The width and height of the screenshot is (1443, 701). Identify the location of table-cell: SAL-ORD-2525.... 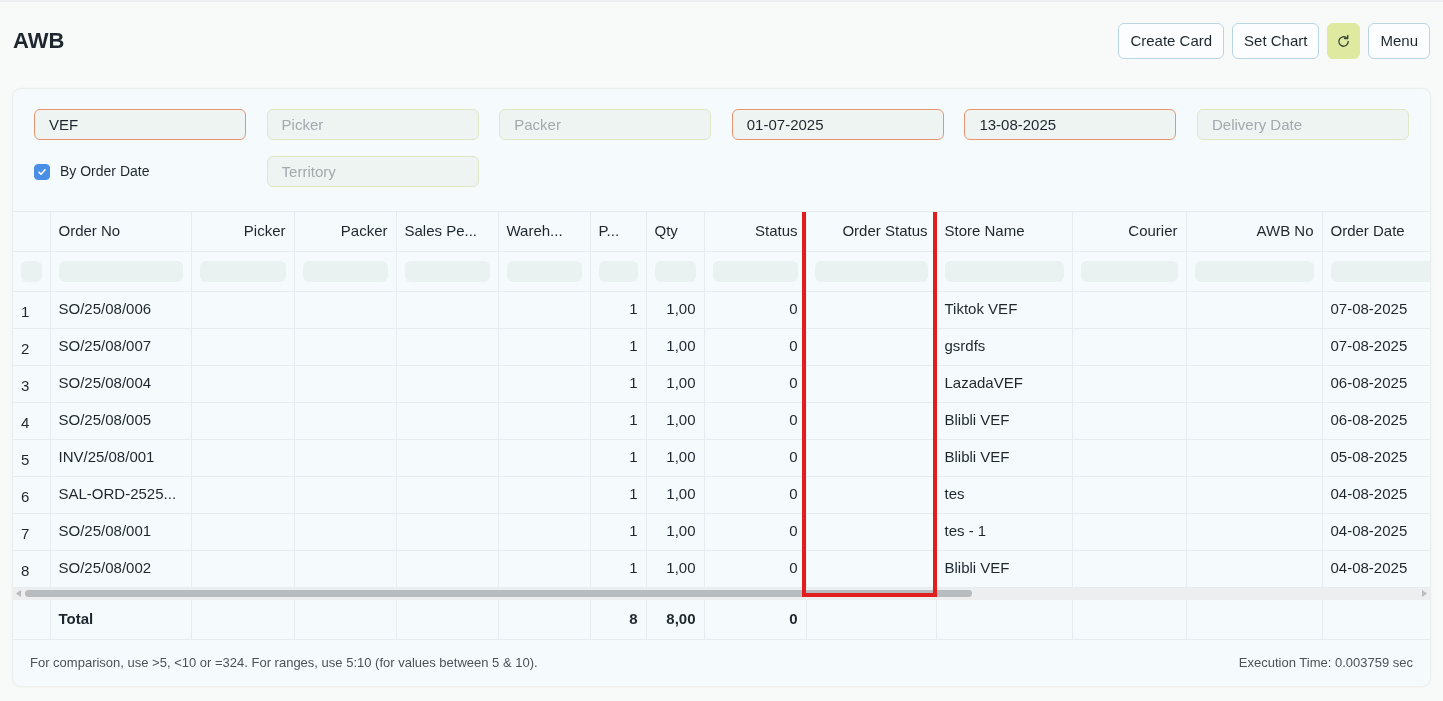
(120, 494).